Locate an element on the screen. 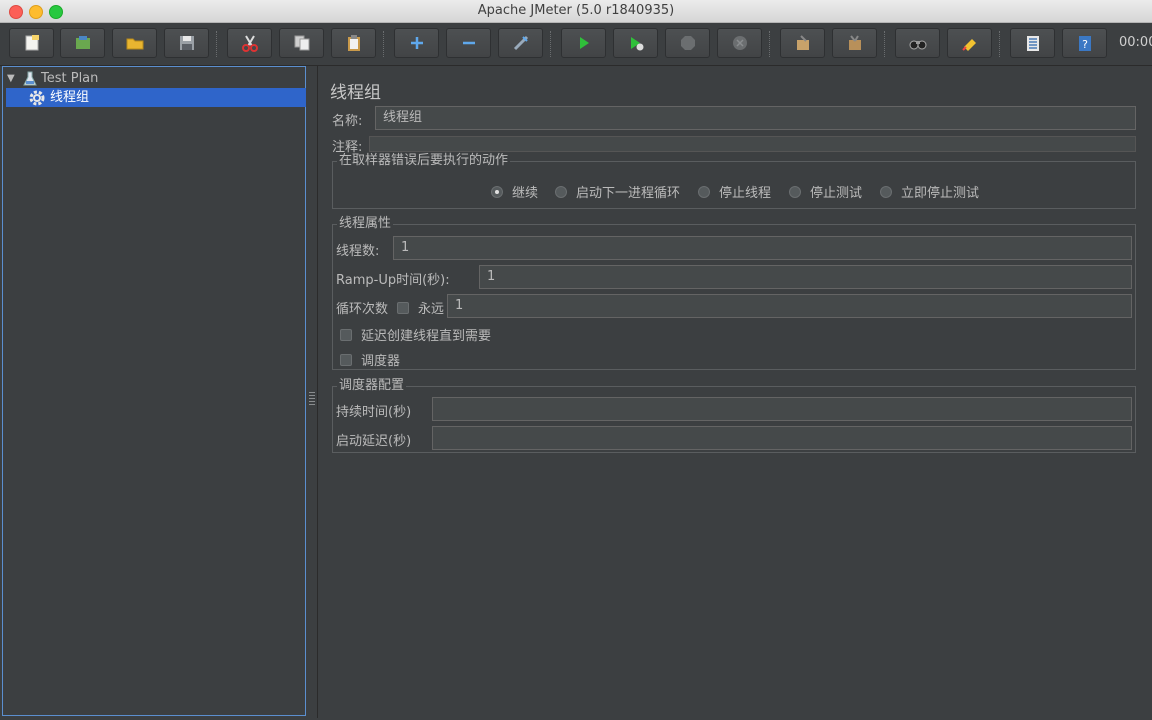 The width and height of the screenshot is (1152, 720). function-helper-button is located at coordinates (1032, 43).